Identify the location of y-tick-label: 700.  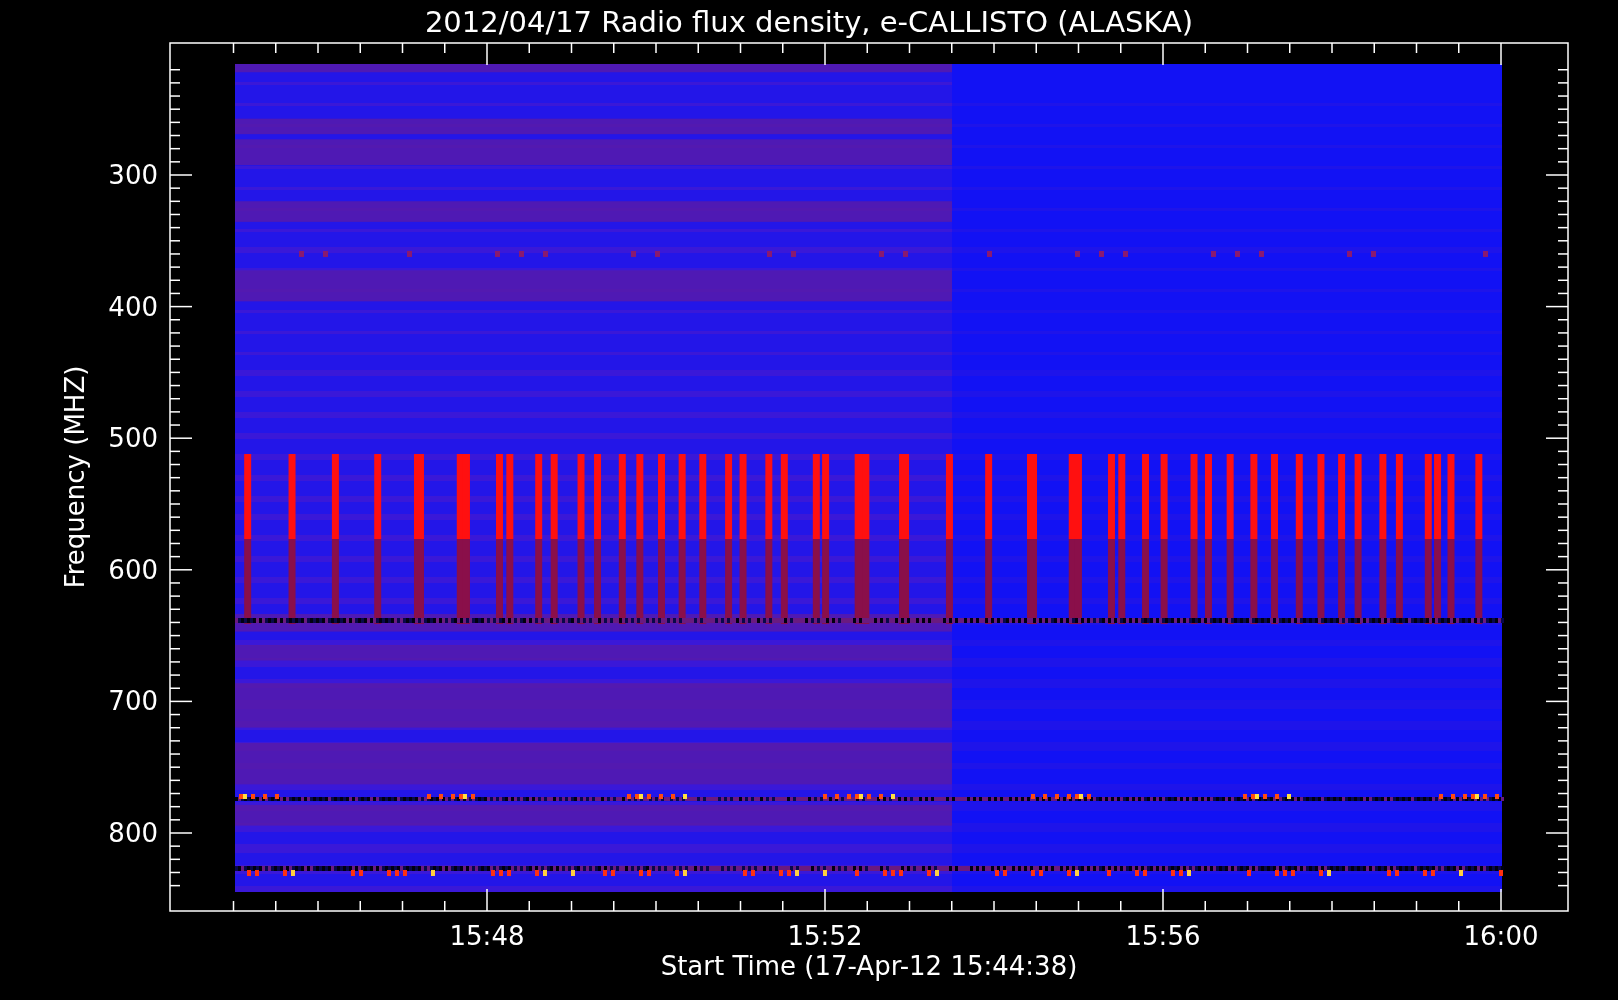
(133, 701).